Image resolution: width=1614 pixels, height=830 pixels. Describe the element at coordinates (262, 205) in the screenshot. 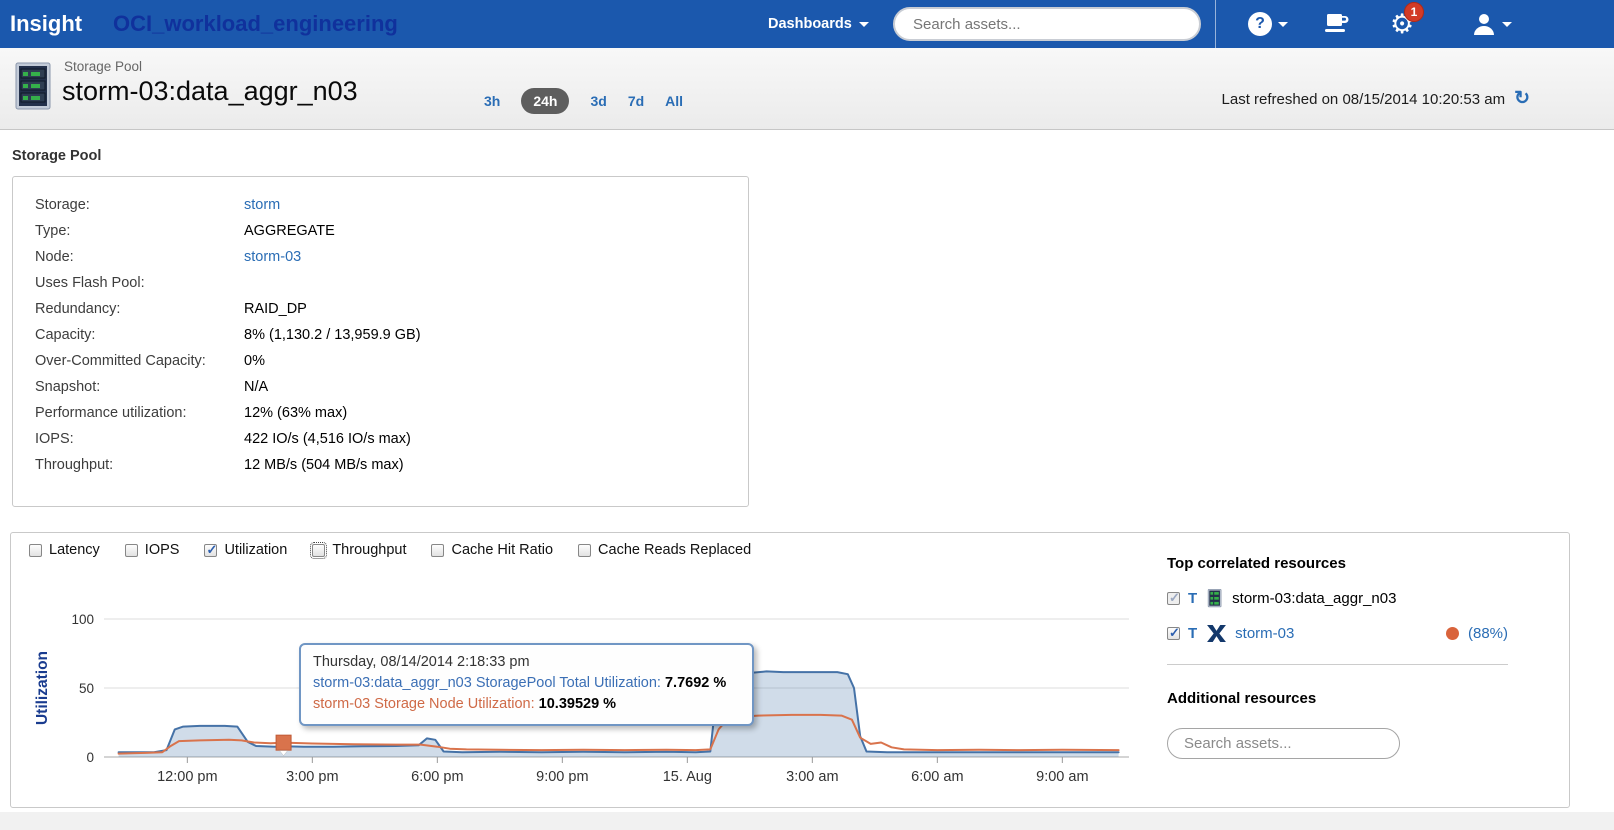

I see `detail-value: storm` at that location.